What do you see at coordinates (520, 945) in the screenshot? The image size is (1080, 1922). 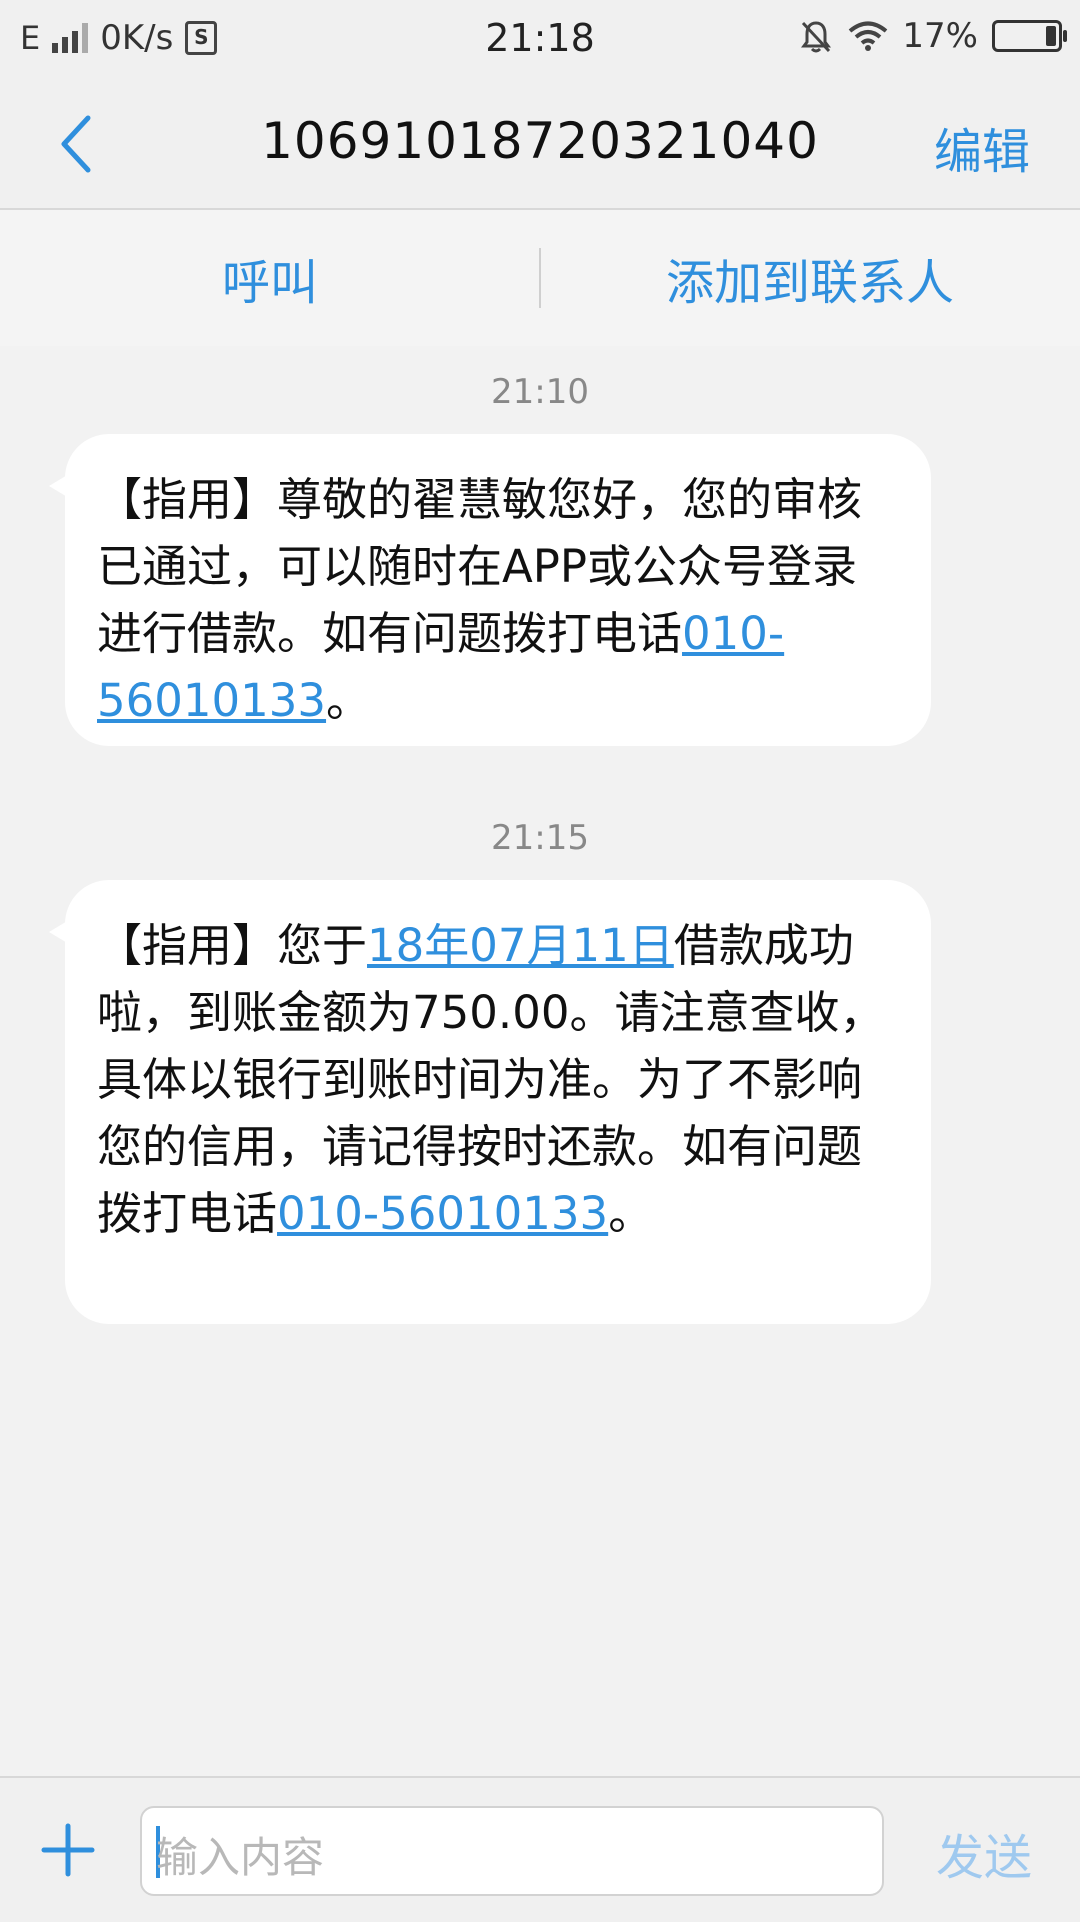 I see `date-link: 18年07月11日` at bounding box center [520, 945].